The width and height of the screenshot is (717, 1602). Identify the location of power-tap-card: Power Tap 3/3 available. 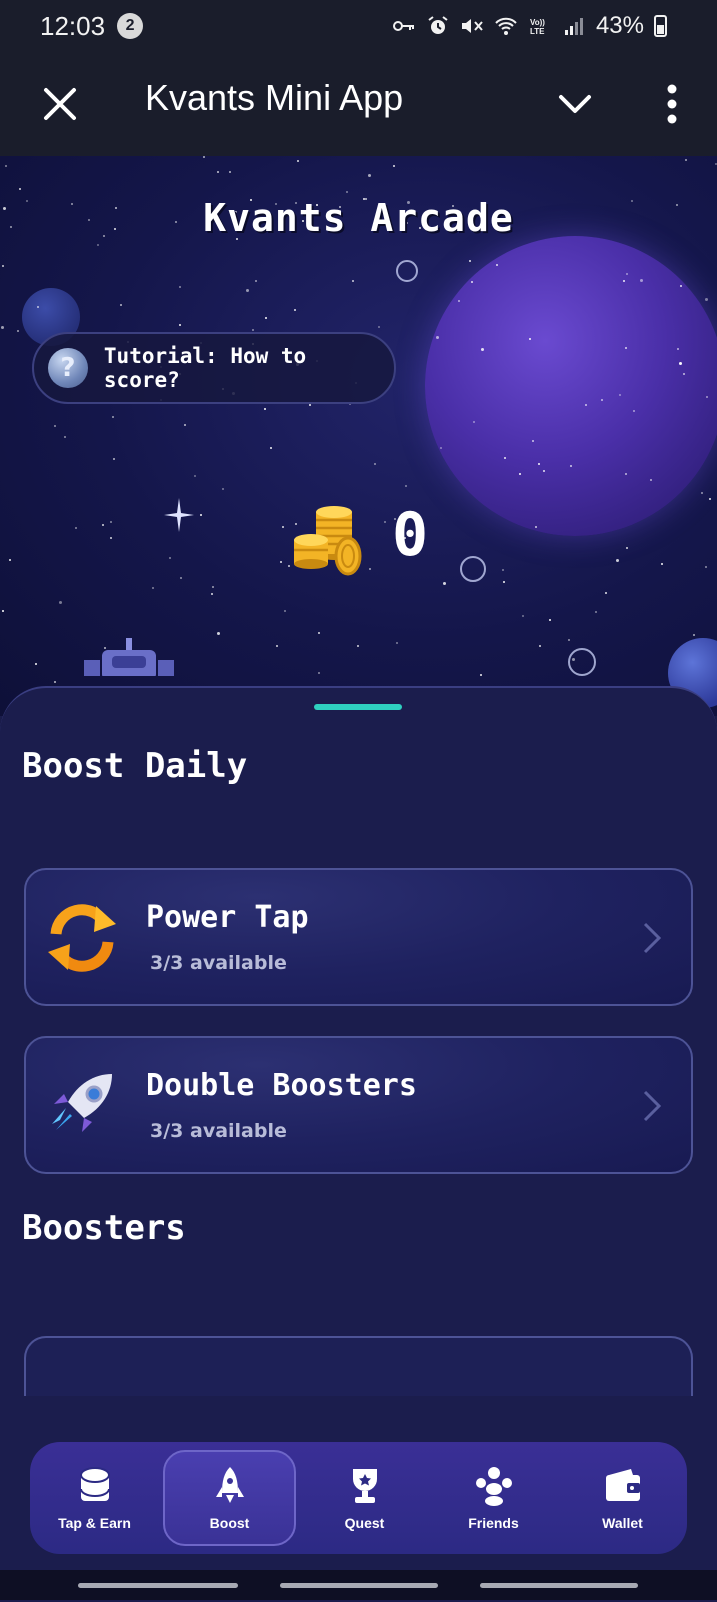
(358, 937).